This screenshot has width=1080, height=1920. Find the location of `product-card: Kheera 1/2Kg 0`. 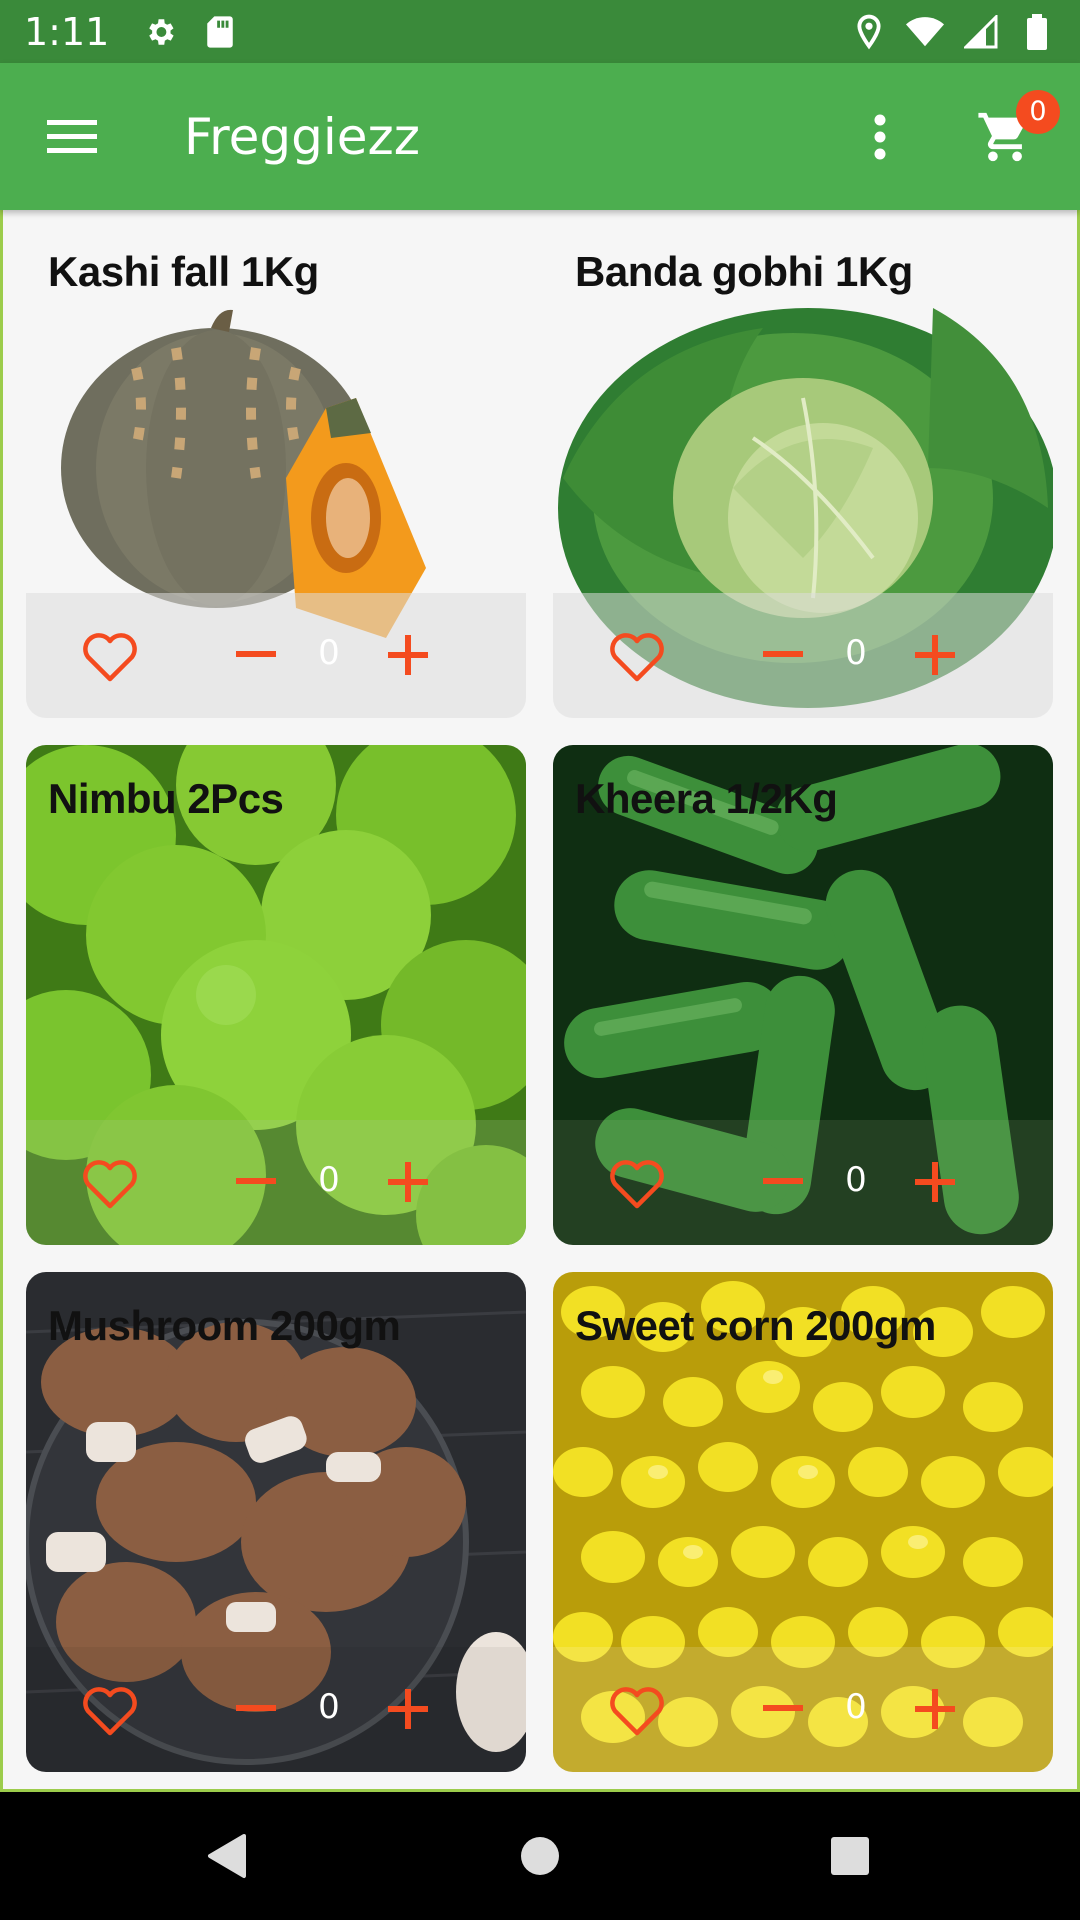

product-card: Kheera 1/2Kg 0 is located at coordinates (803, 995).